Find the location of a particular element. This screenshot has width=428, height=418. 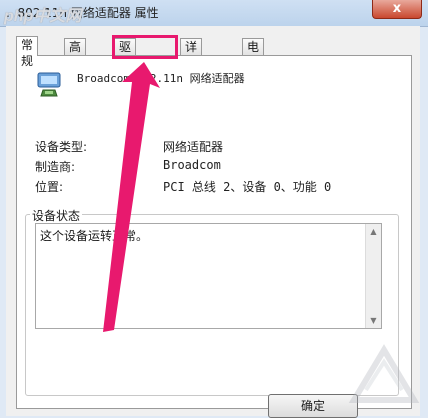

watermark-corner-icon is located at coordinates (384, 373).